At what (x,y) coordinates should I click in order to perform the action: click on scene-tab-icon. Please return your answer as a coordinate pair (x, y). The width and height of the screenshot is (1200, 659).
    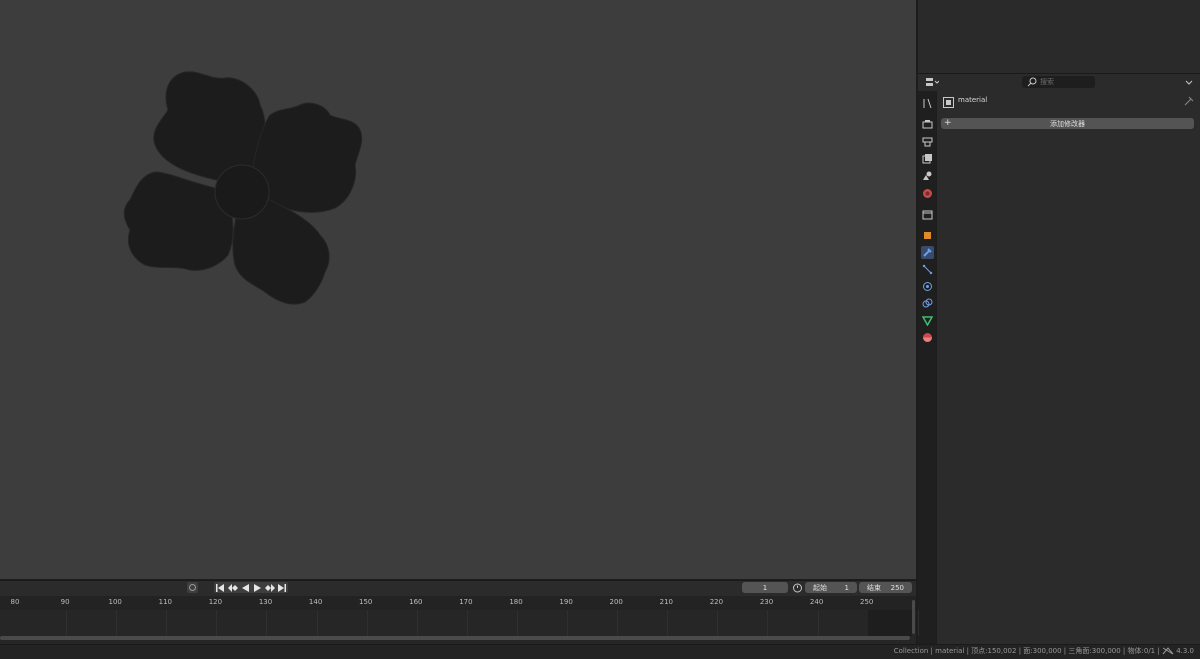
    Looking at the image, I should click on (927, 175).